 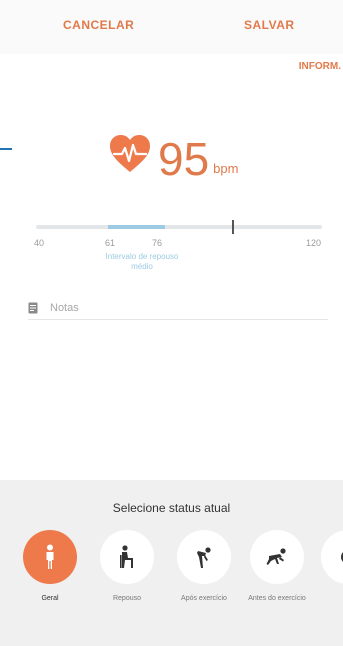 I want to click on scale-max-label: 120, so click(x=314, y=243).